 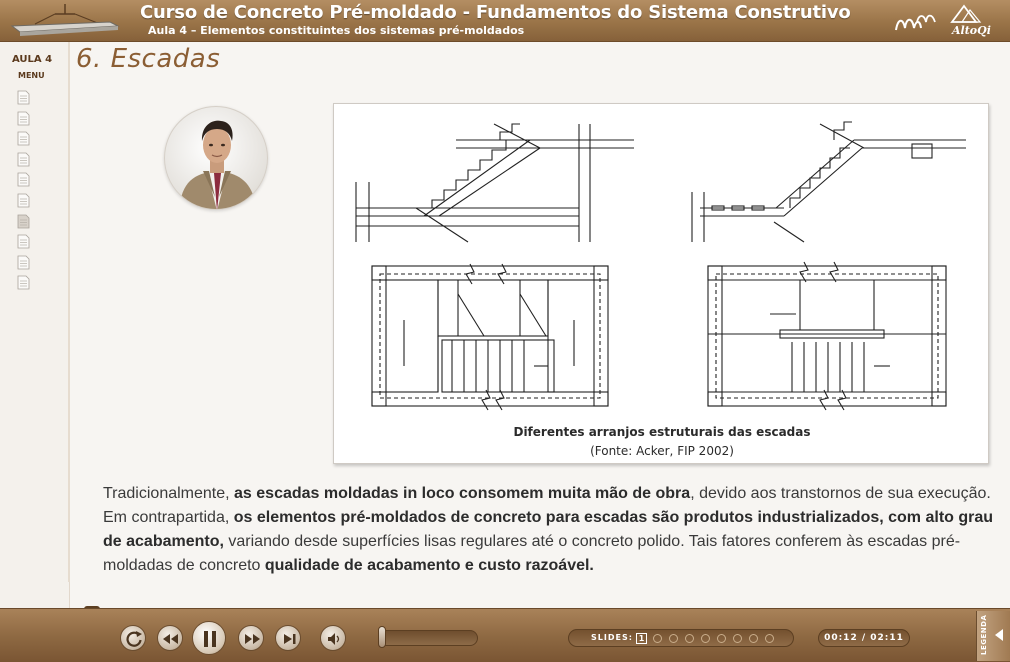 What do you see at coordinates (864, 638) in the screenshot?
I see `time-display: 00:12 / 02:11` at bounding box center [864, 638].